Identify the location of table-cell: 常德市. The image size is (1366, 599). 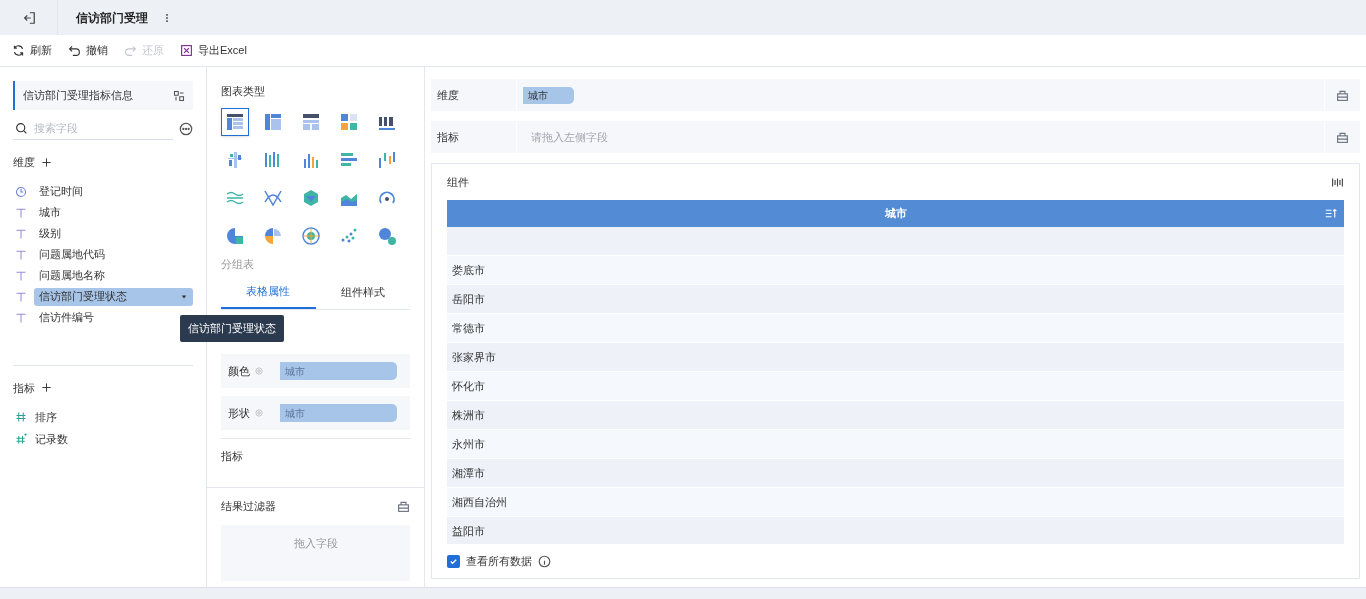
(895, 328).